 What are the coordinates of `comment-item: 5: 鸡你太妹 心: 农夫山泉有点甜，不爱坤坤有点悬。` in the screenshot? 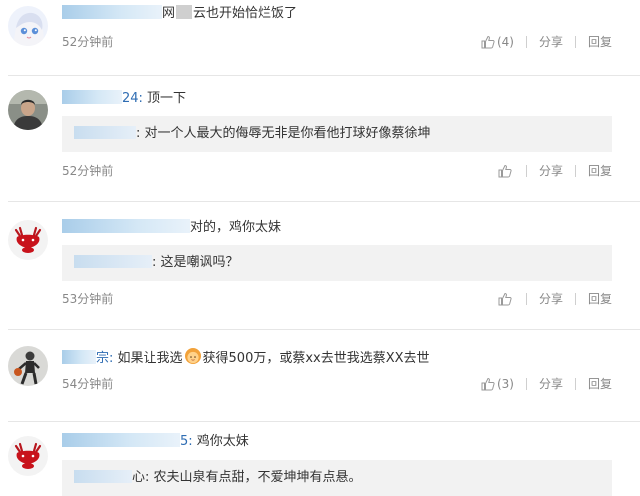 It's located at (320, 459).